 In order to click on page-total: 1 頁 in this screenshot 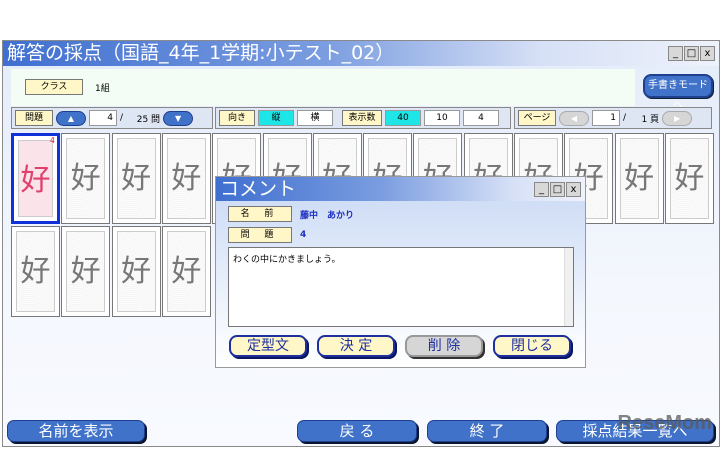, I will do `click(650, 119)`.